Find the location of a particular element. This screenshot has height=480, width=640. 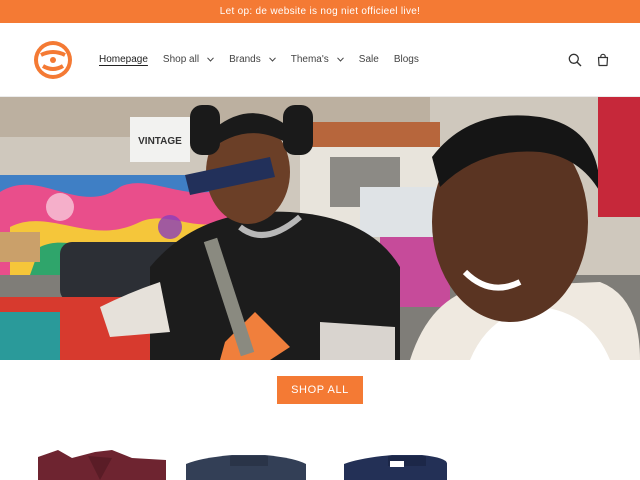

nav-homepage: Homepage is located at coordinates (123, 59).